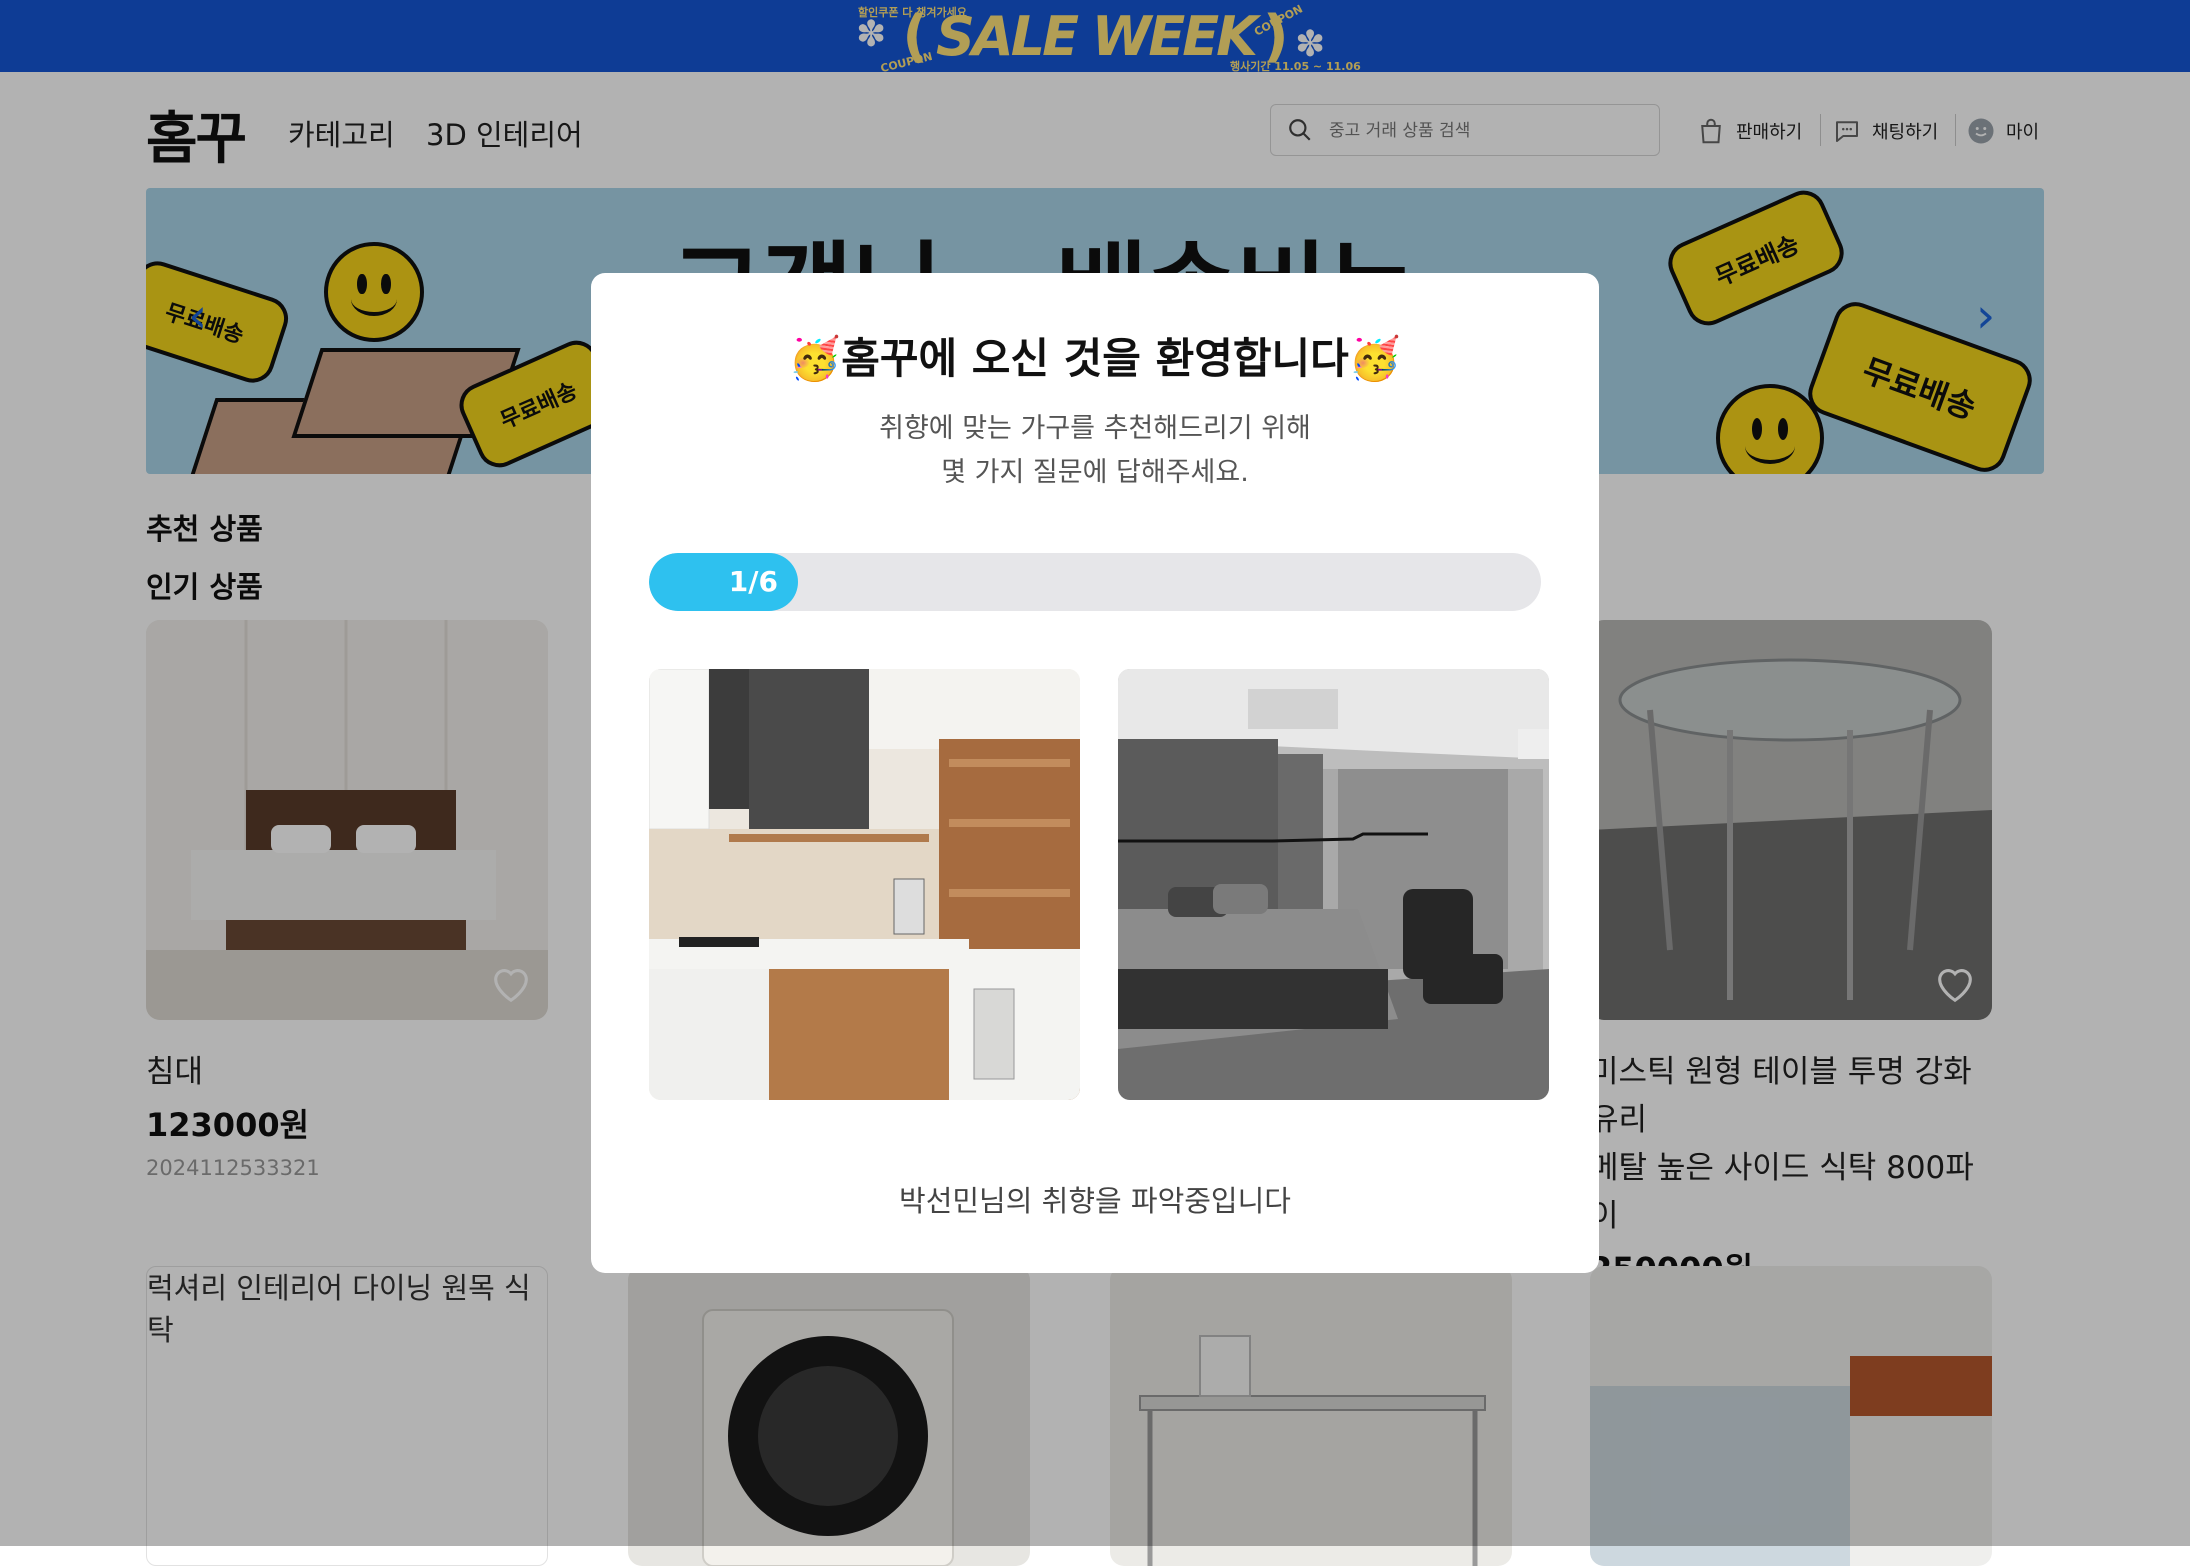 This screenshot has width=2190, height=1566. I want to click on modal-status-text: 박선민님의 취향을 파악중입니다, so click(1095, 1201).